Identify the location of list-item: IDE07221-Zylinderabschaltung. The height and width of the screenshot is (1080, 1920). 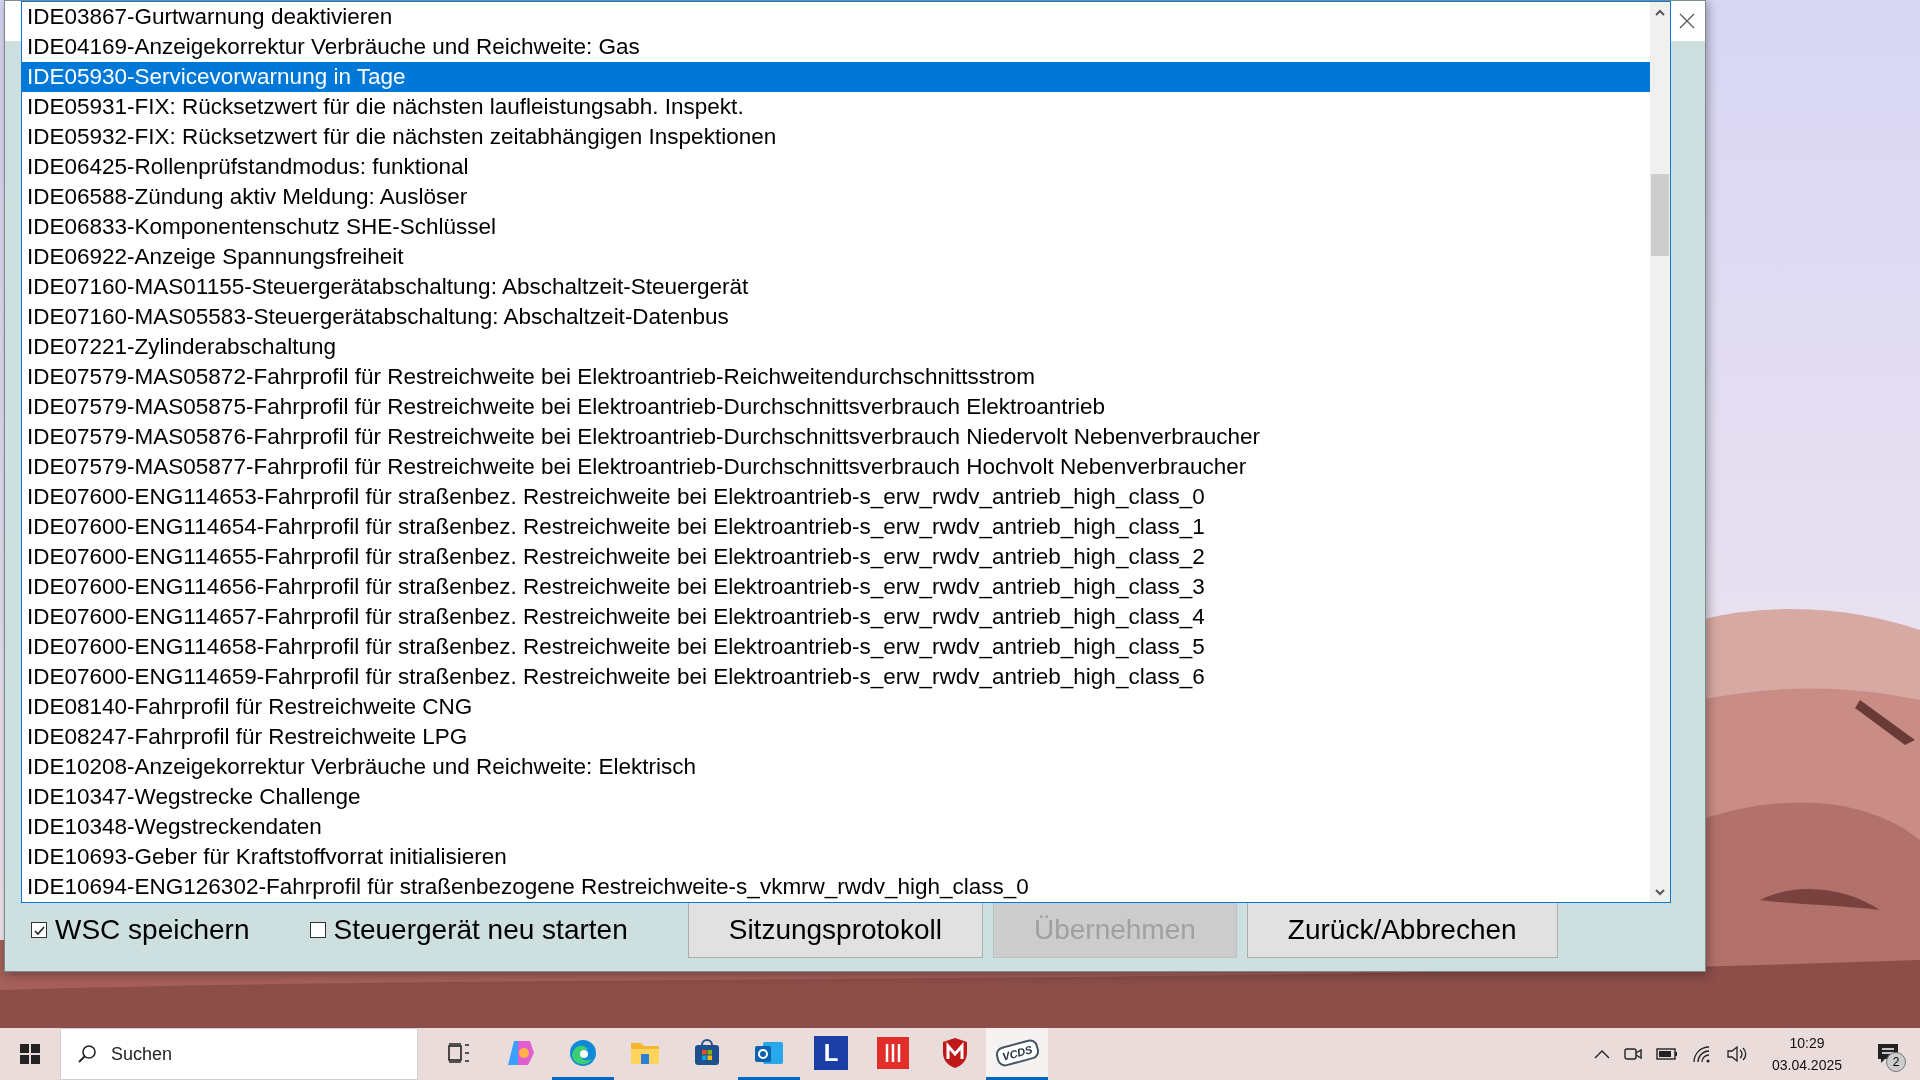
(836, 347).